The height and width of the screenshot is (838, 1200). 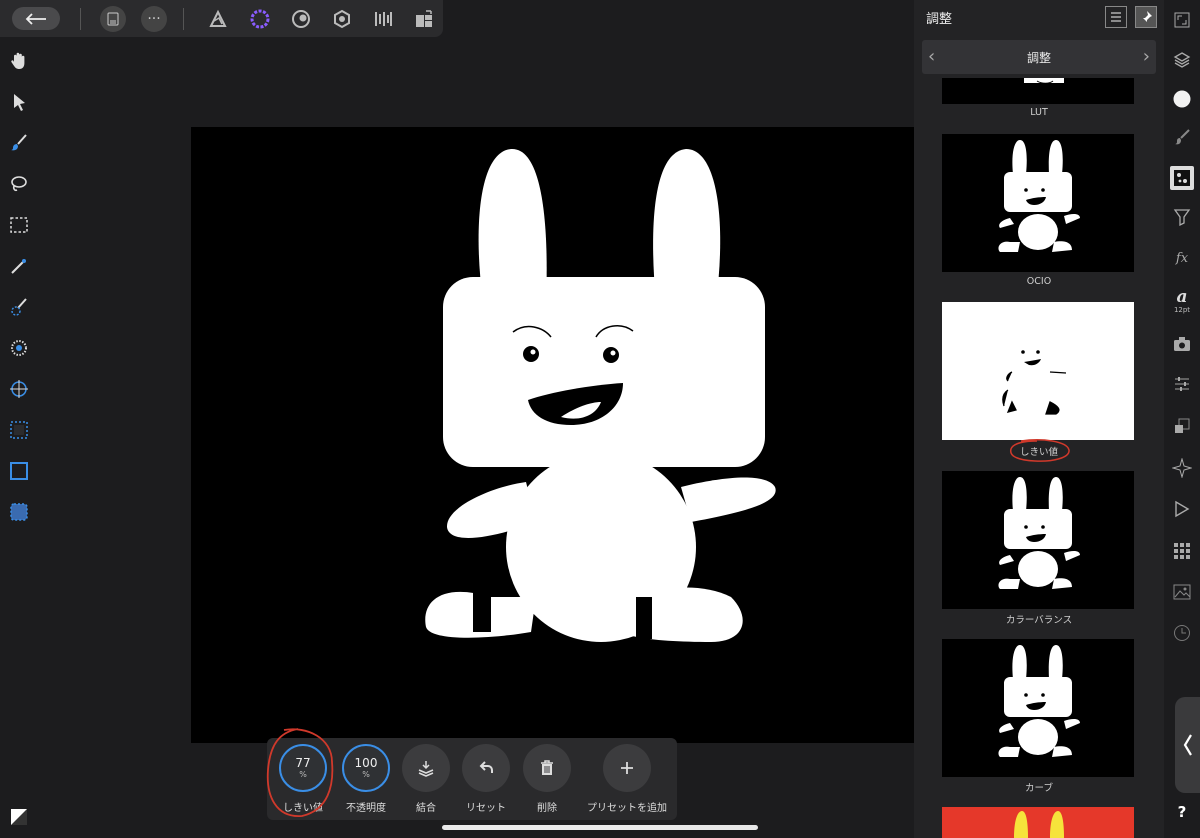 I want to click on thumbnail-color-balance, so click(x=1038, y=540).